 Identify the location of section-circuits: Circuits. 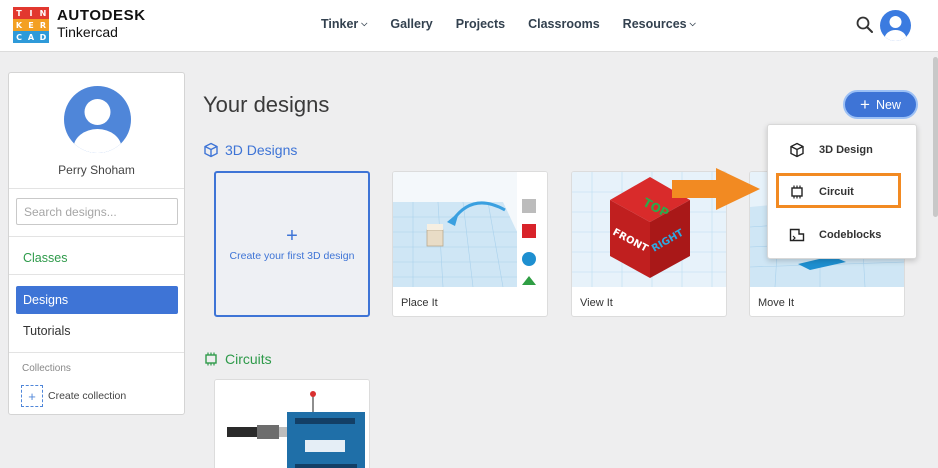
(237, 359).